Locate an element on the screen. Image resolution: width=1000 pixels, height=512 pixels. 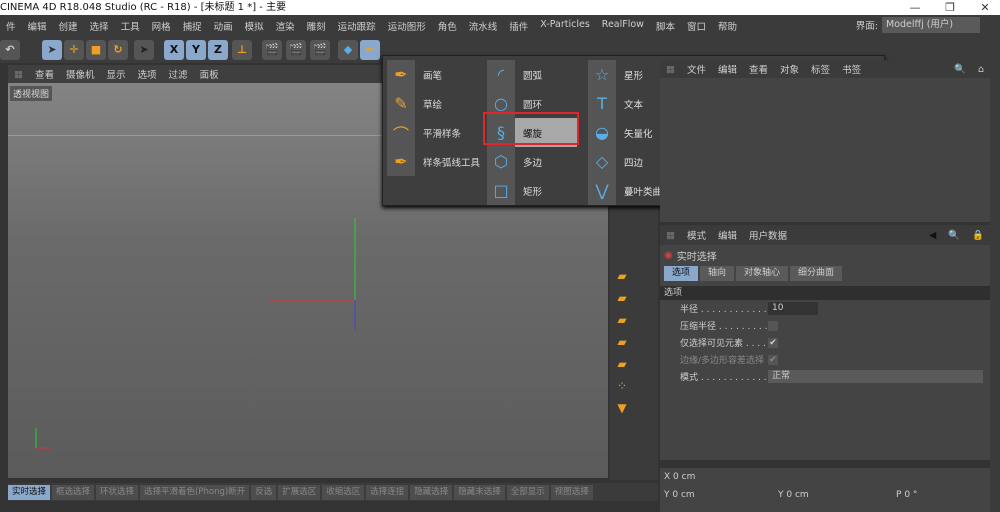
objmgr-menu-item: 书签 is located at coordinates (851, 69).